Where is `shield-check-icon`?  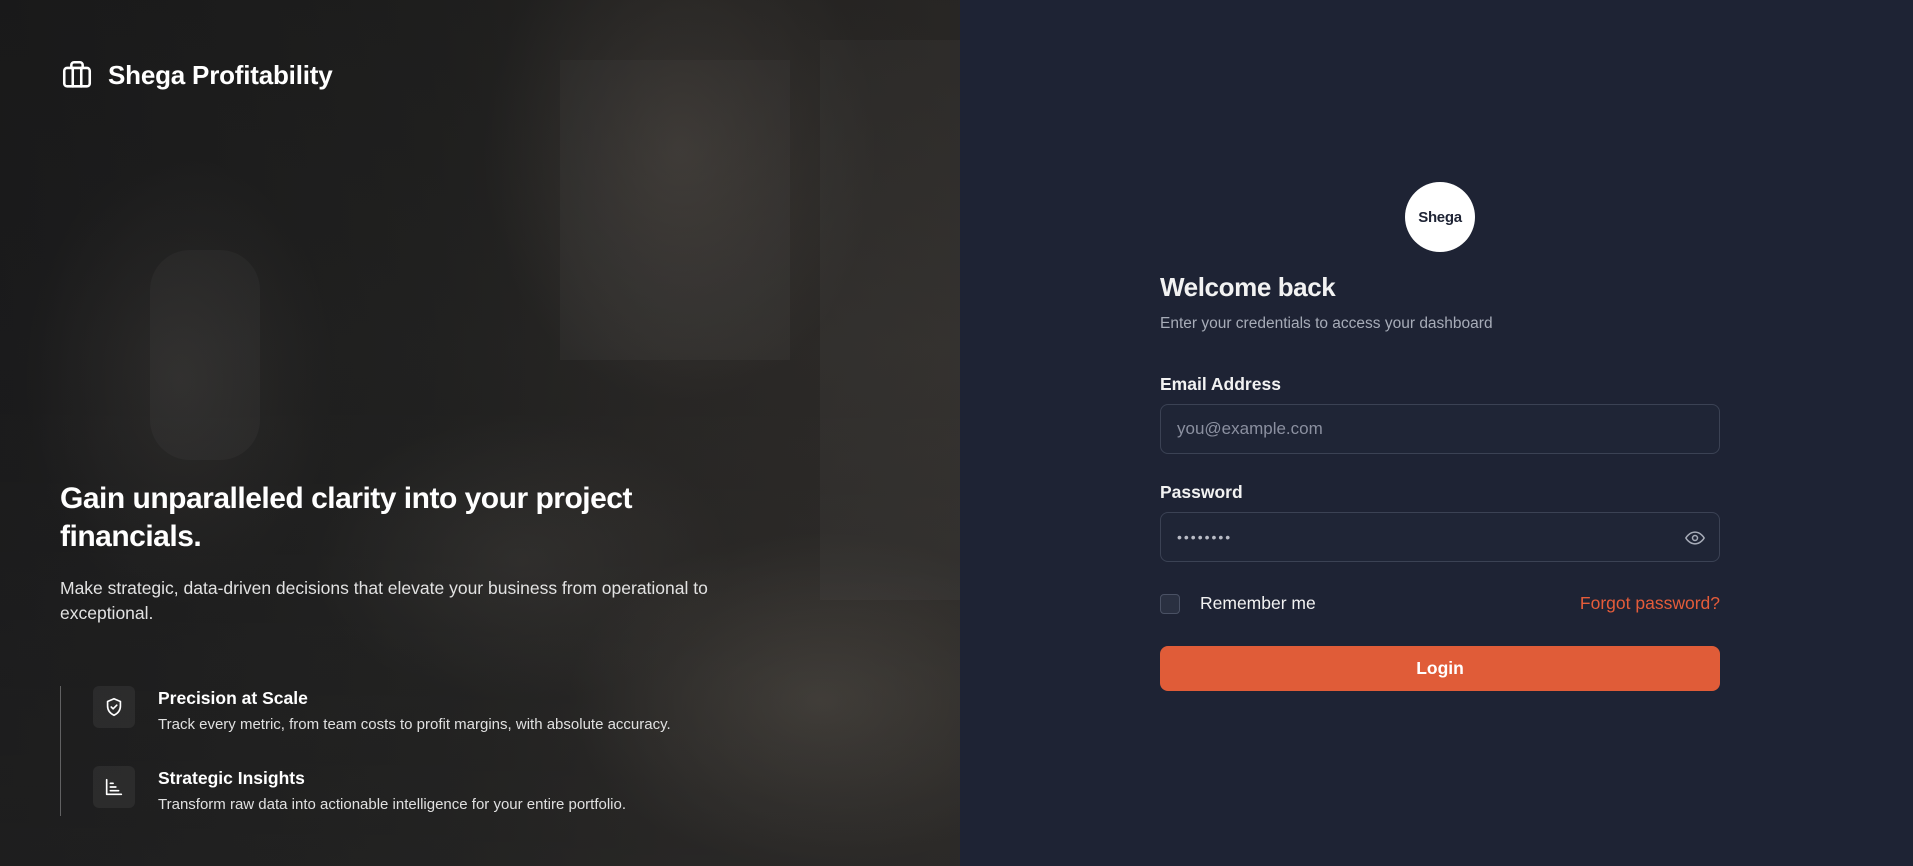
shield-check-icon is located at coordinates (114, 707).